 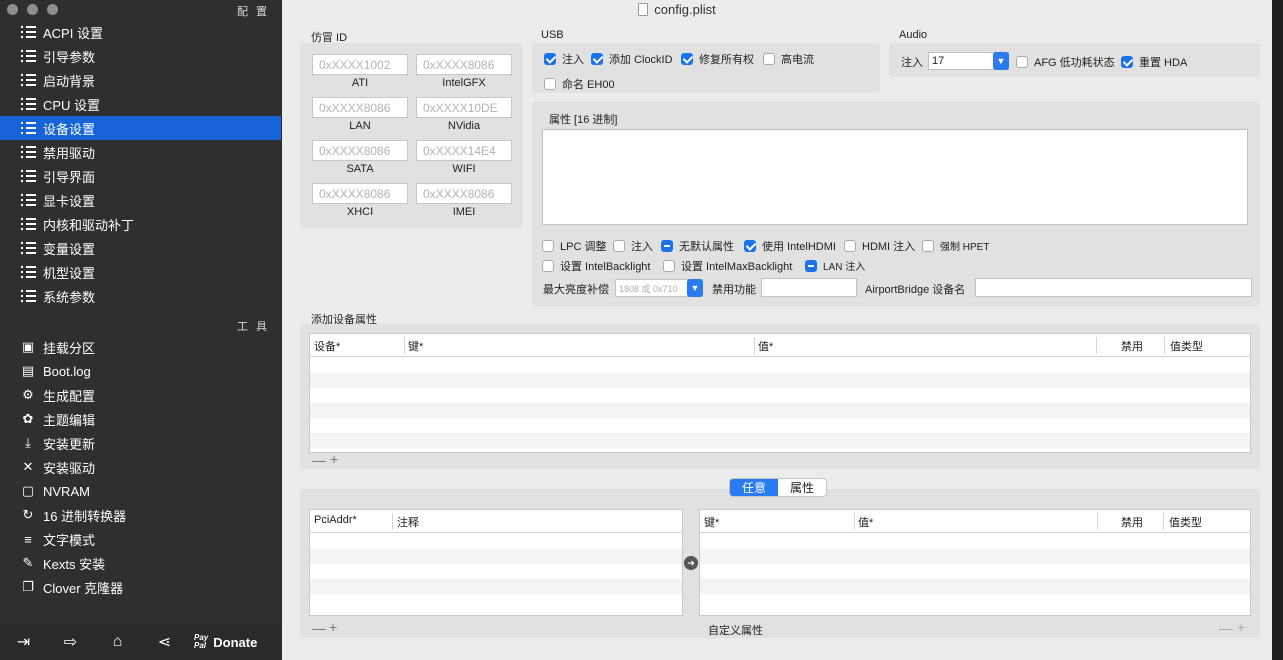 What do you see at coordinates (895, 177) in the screenshot?
I see `properties-hex-textarea` at bounding box center [895, 177].